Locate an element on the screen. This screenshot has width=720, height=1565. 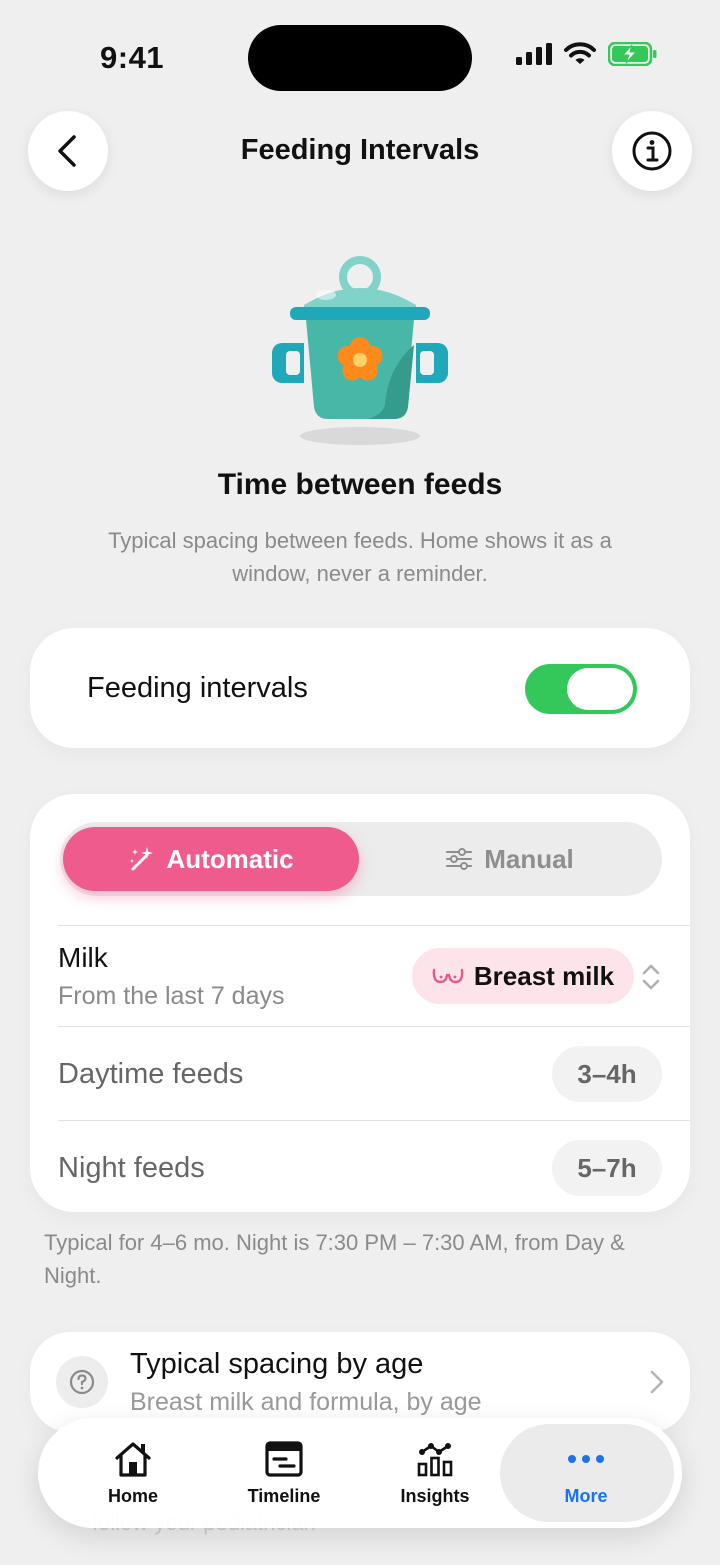
dynamic-island is located at coordinates (360, 58).